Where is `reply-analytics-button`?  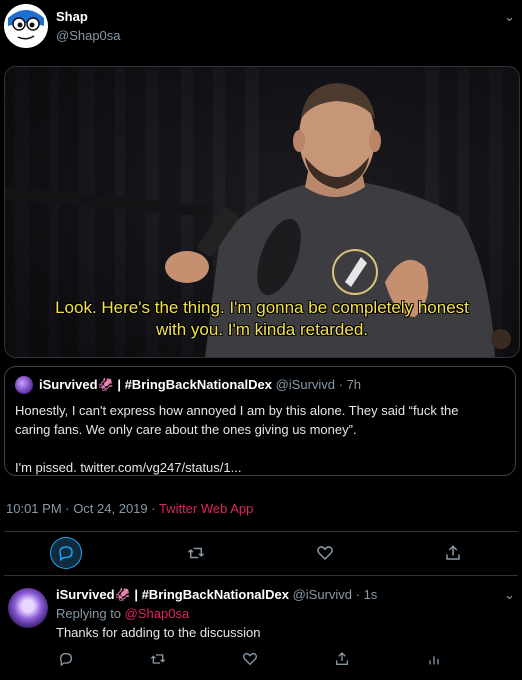 reply-analytics-button is located at coordinates (434, 659).